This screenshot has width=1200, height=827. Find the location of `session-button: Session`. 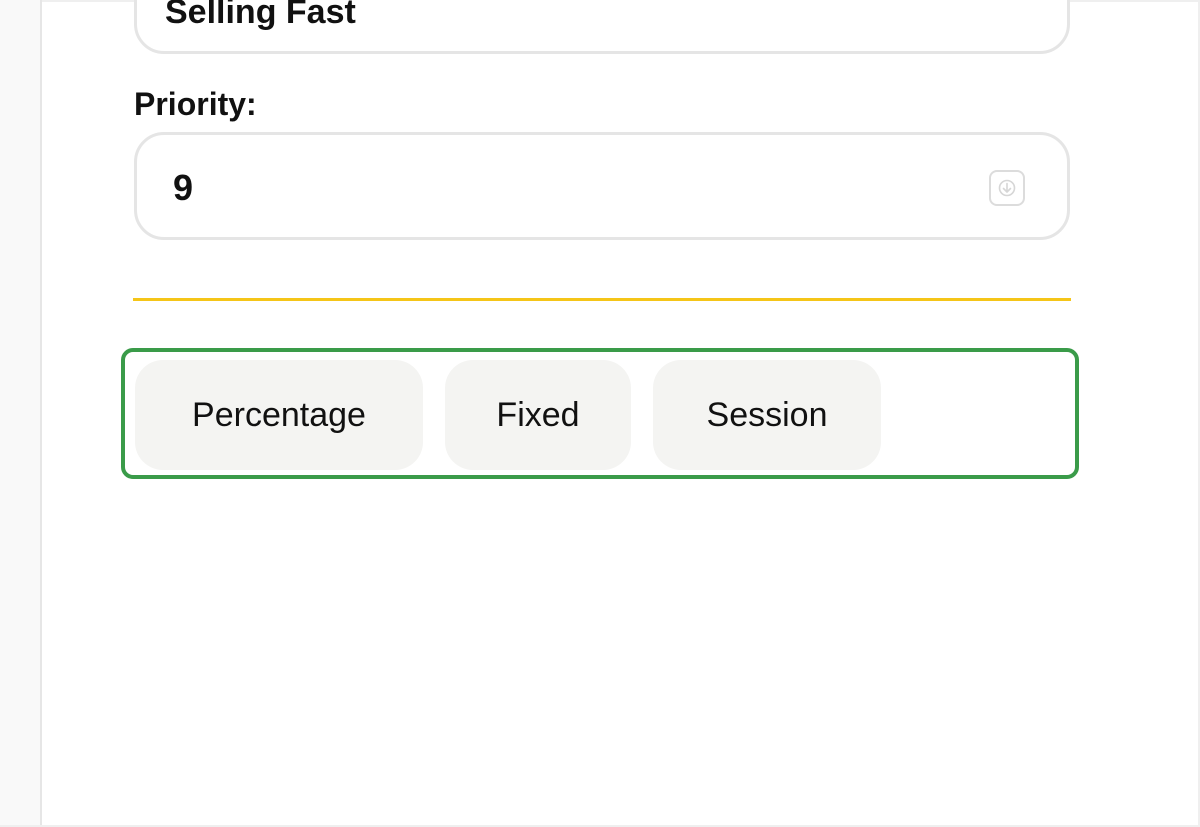

session-button: Session is located at coordinates (767, 415).